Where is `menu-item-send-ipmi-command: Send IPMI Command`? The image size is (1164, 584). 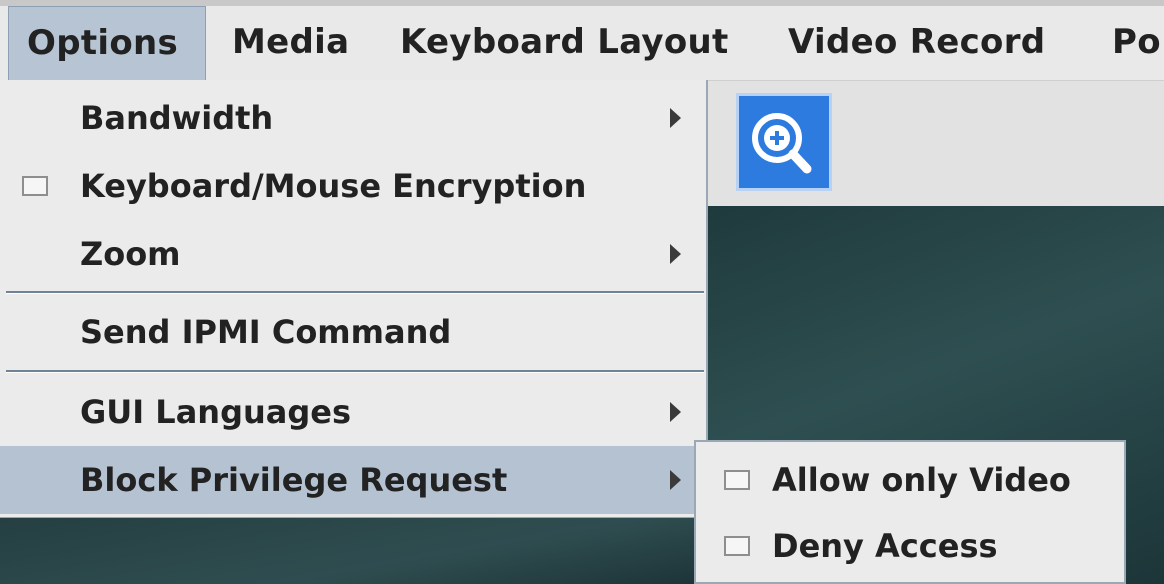
menu-item-send-ipmi-command: Send IPMI Command is located at coordinates (353, 332).